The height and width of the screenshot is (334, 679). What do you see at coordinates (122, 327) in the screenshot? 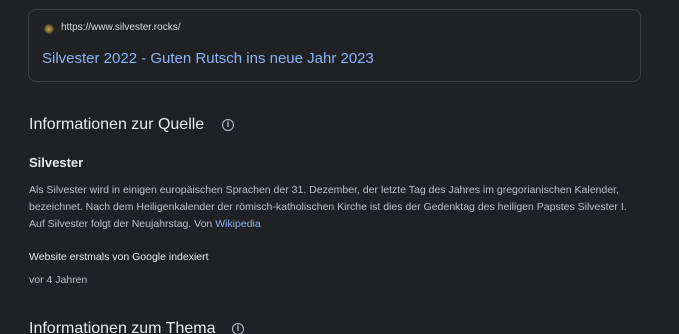
I see `topic-info-heading: Informationen zum Thema` at bounding box center [122, 327].